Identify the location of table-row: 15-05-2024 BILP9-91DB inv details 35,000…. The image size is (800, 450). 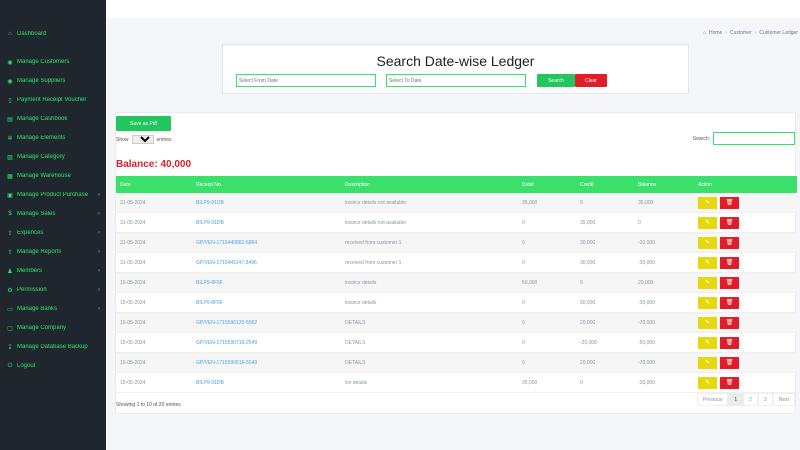
(456, 383).